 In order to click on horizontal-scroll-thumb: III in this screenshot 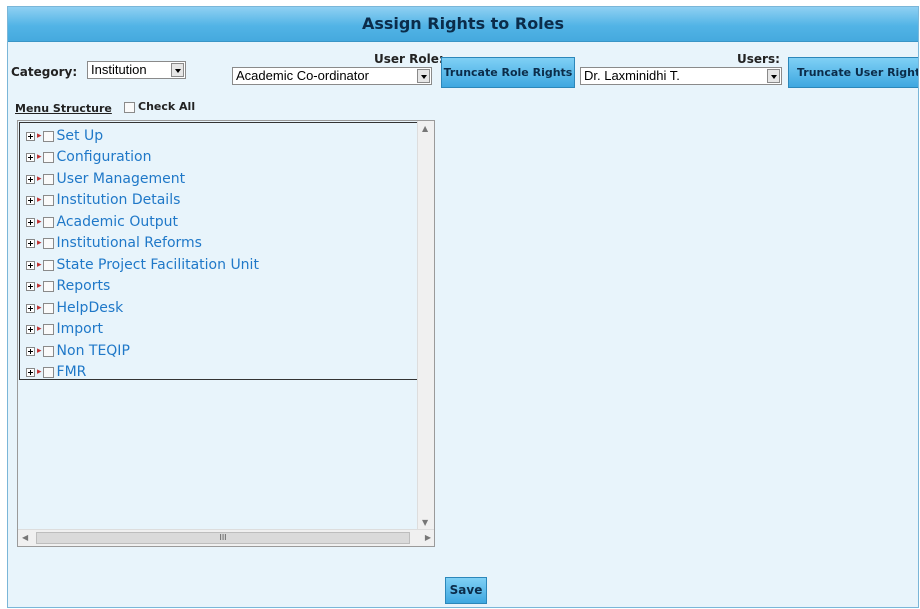, I will do `click(223, 538)`.